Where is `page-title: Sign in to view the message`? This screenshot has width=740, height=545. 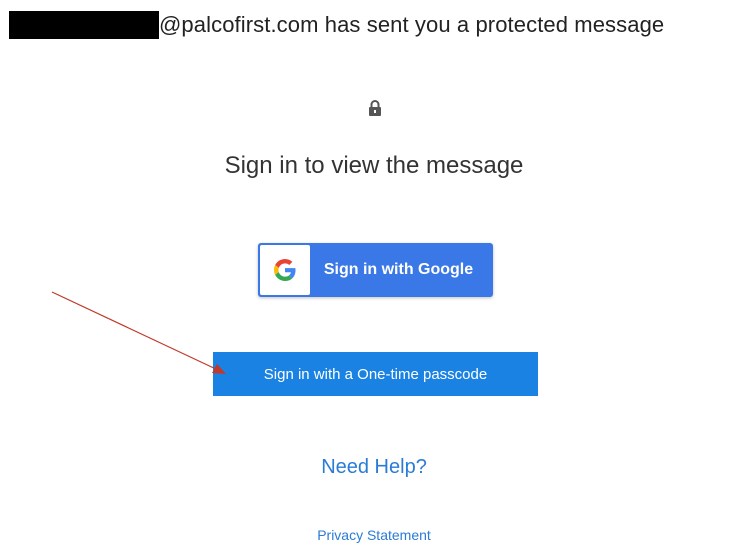
page-title: Sign in to view the message is located at coordinates (374, 165).